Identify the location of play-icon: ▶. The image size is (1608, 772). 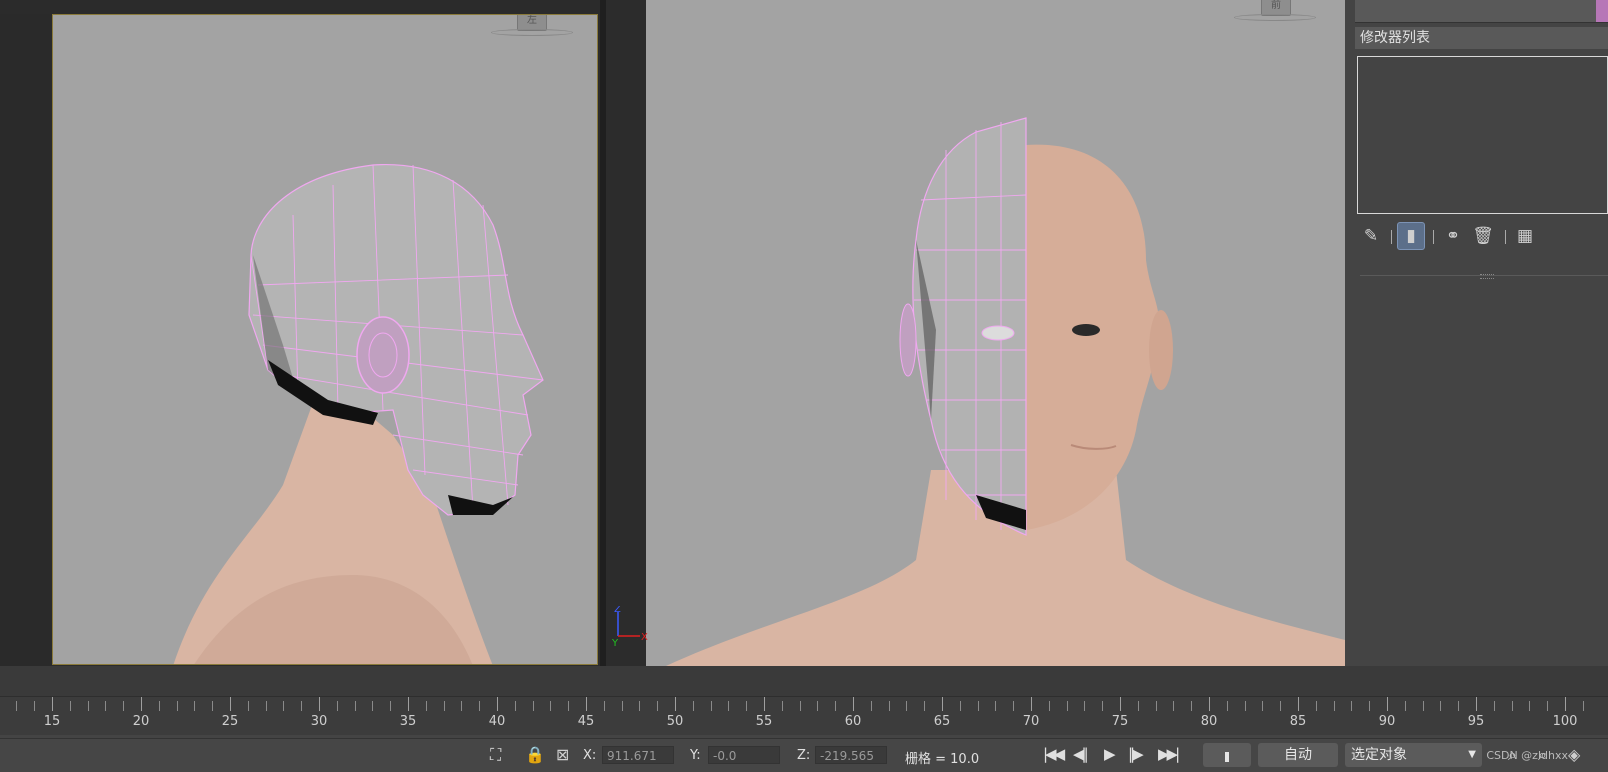
(1109, 754).